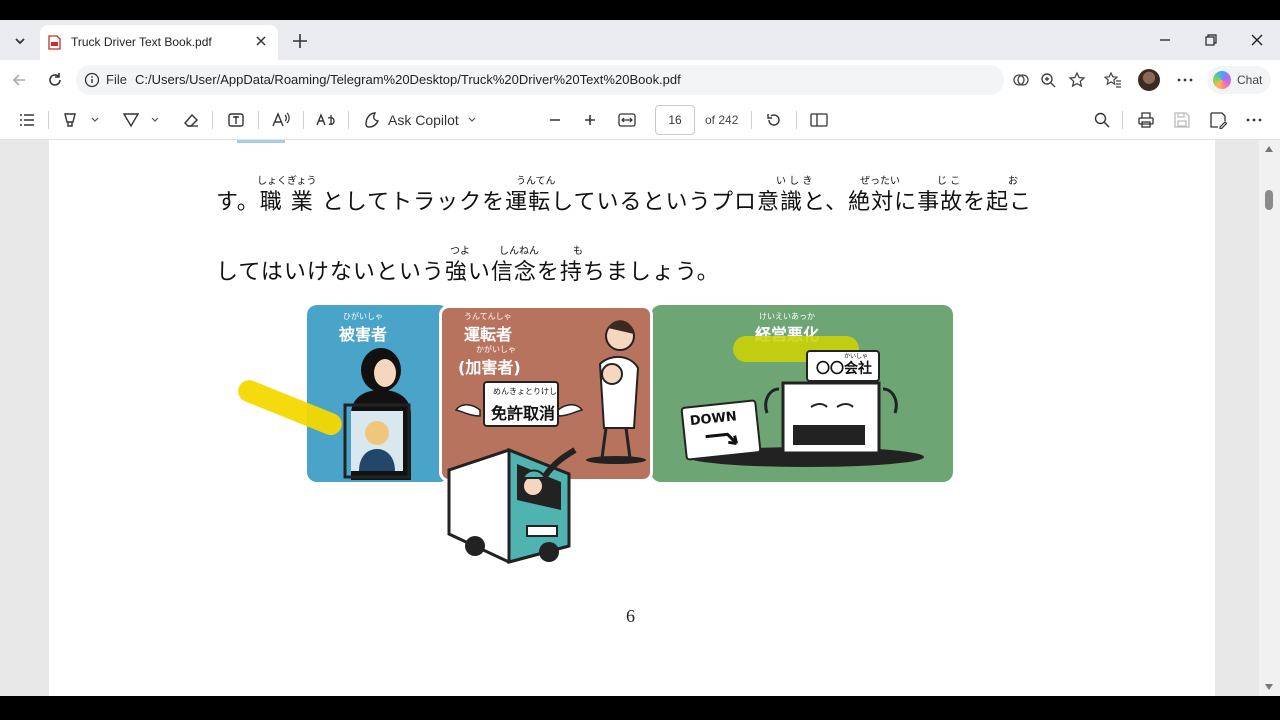 The width and height of the screenshot is (1280, 720). What do you see at coordinates (819, 120) in the screenshot?
I see `page-view-icon` at bounding box center [819, 120].